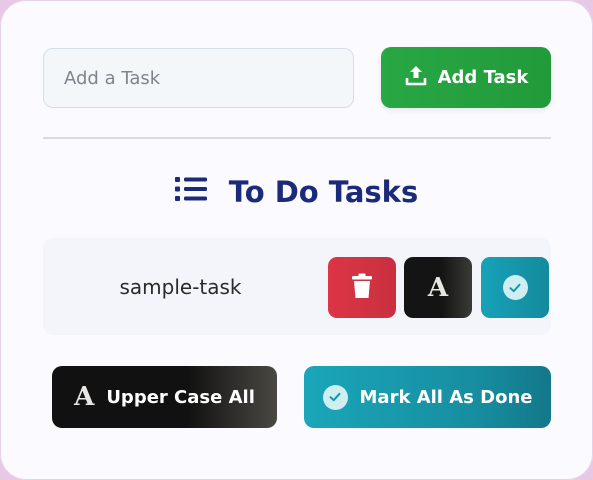 The height and width of the screenshot is (480, 593). I want to click on list-icon, so click(190, 192).